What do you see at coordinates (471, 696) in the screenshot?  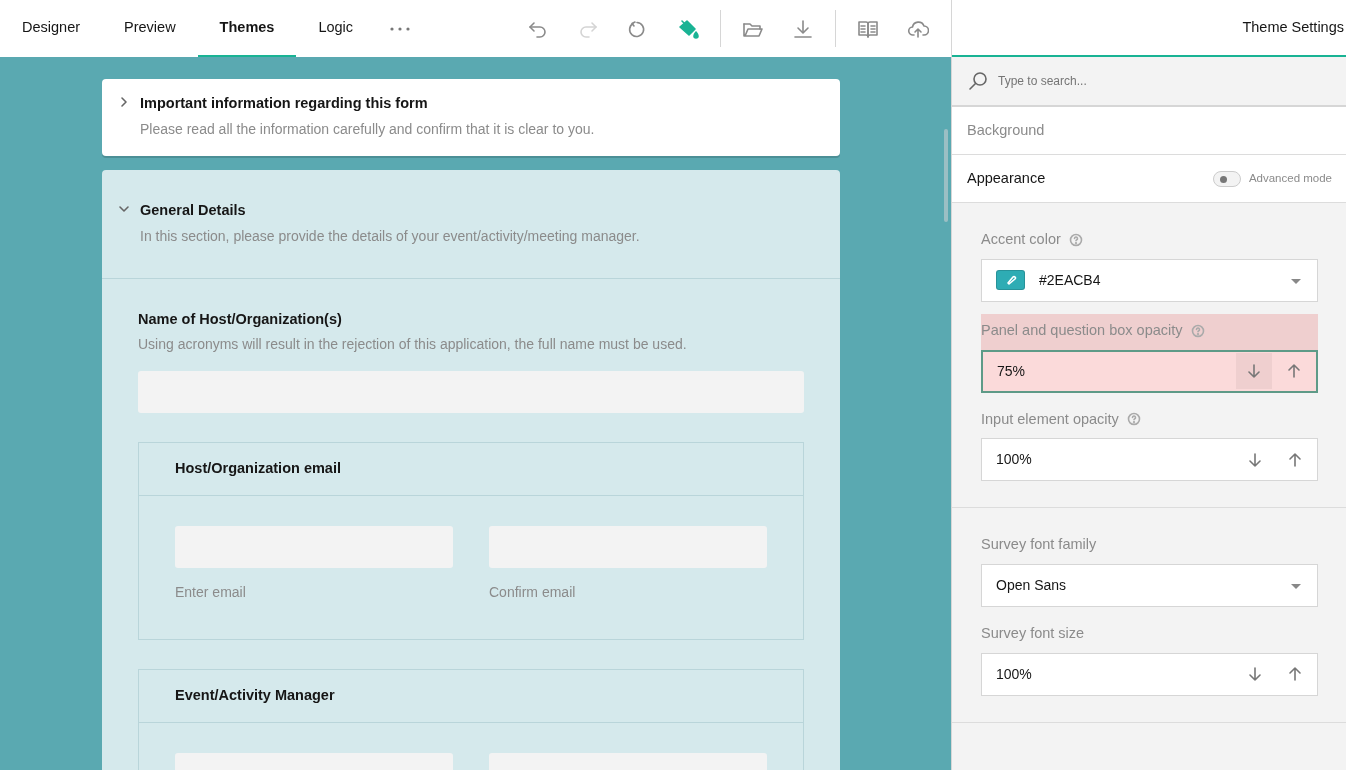 I see `question-title: Event/Activity Manager` at bounding box center [471, 696].